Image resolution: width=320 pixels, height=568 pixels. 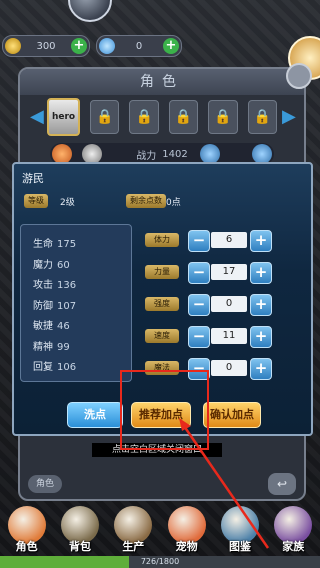 What do you see at coordinates (185, 424) in the screenshot?
I see `annotation-arrow-head` at bounding box center [185, 424].